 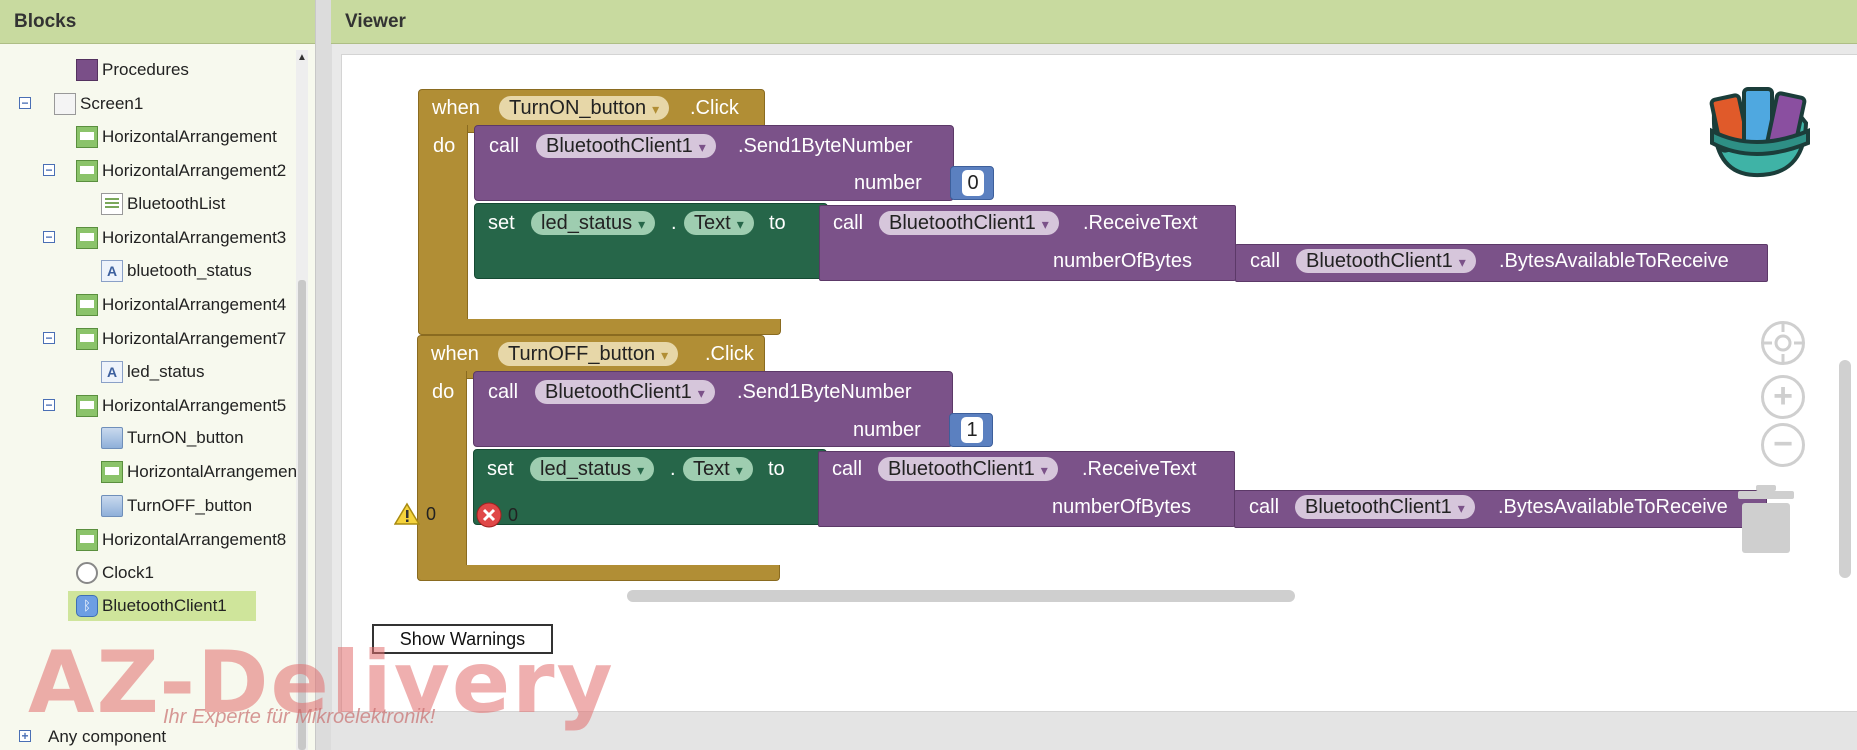 I want to click on tree-item-bluetoothlist: BluetoothList, so click(x=163, y=204).